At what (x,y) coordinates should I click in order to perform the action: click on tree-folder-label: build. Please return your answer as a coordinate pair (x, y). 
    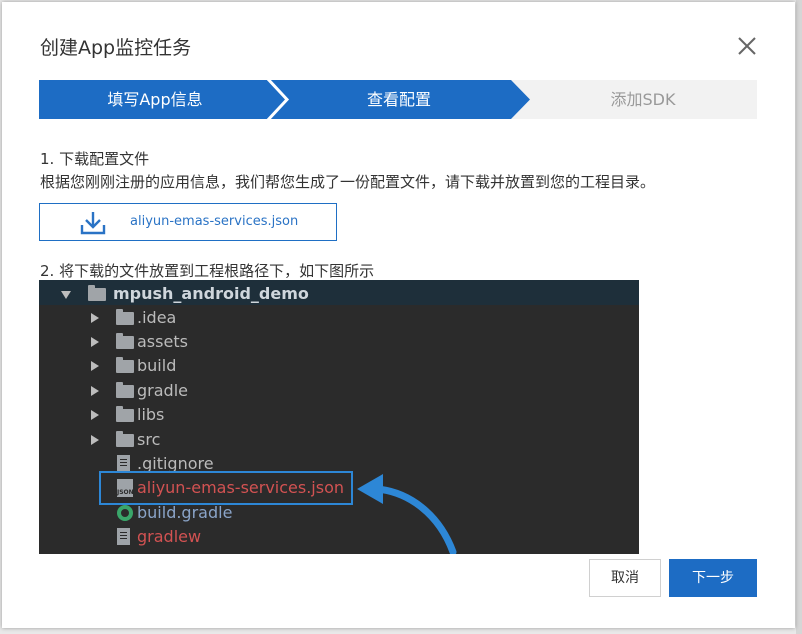
    Looking at the image, I should click on (157, 365).